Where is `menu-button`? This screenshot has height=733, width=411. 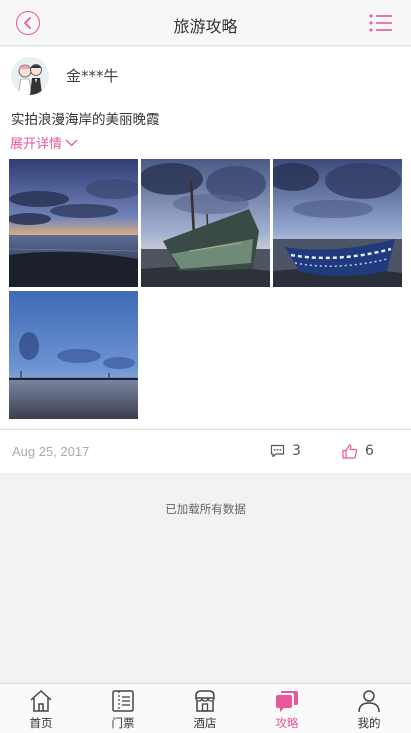
menu-button is located at coordinates (381, 23).